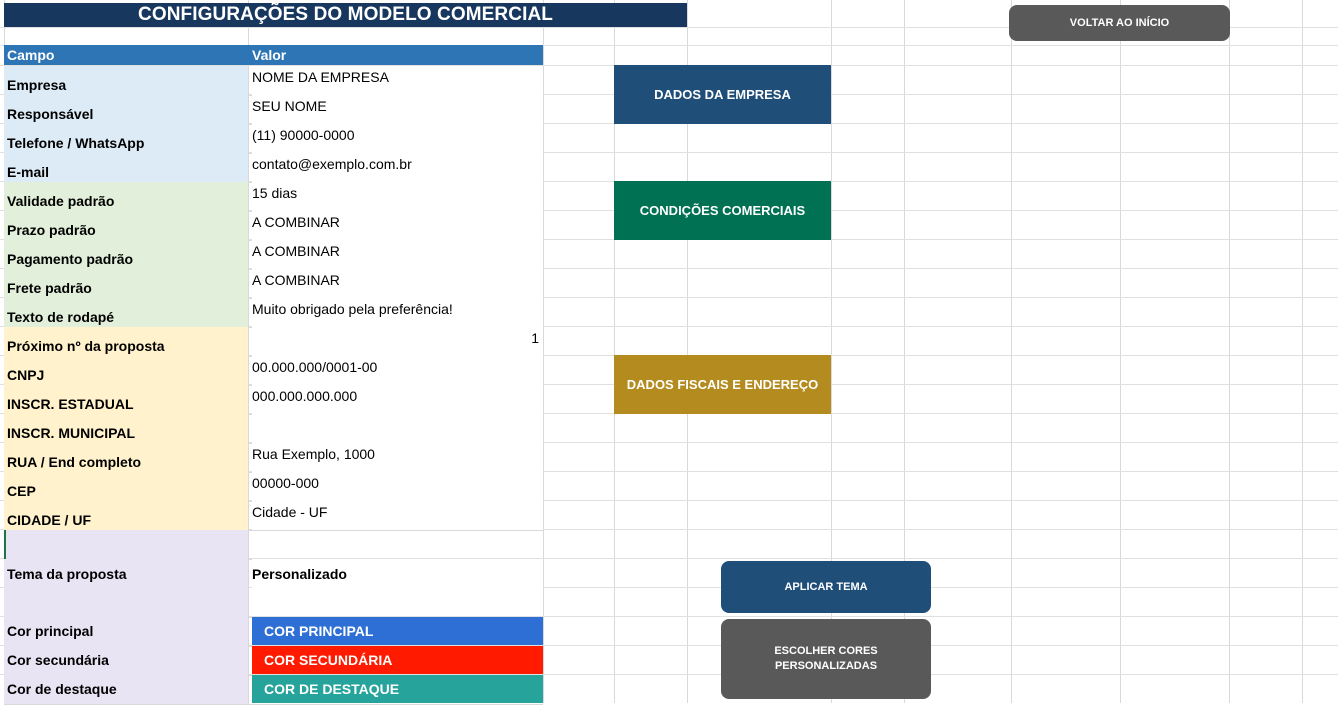 This screenshot has height=705, width=1338. I want to click on field-label: CEP, so click(126, 486).